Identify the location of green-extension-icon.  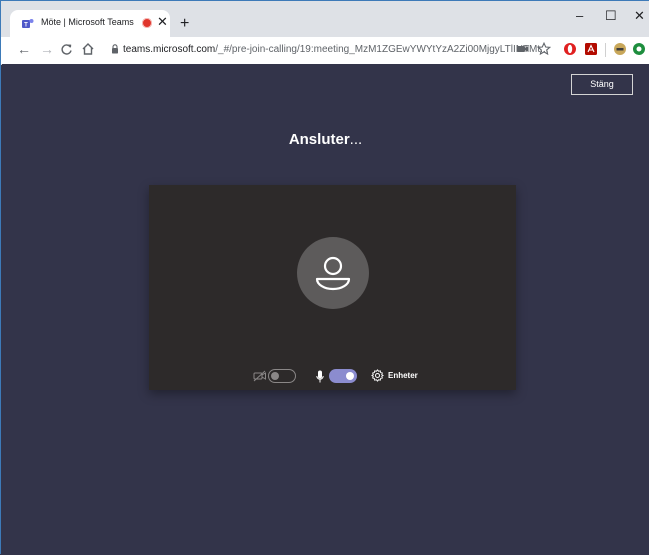
(639, 49).